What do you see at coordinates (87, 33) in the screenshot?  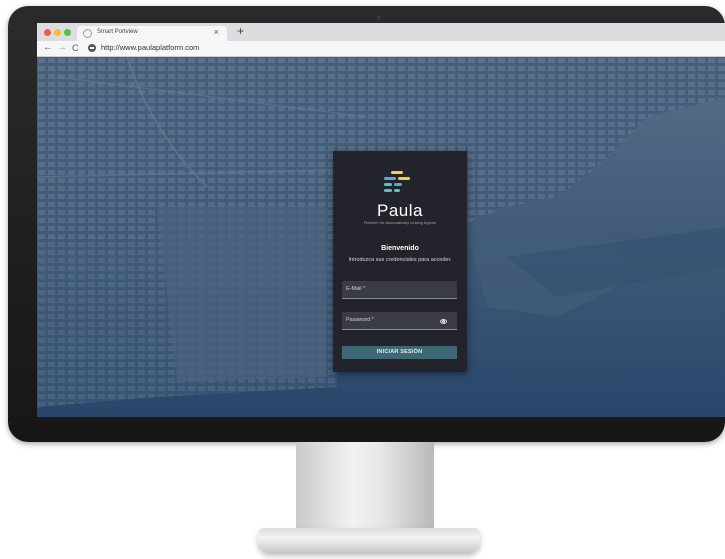 I see `favicon-icon` at bounding box center [87, 33].